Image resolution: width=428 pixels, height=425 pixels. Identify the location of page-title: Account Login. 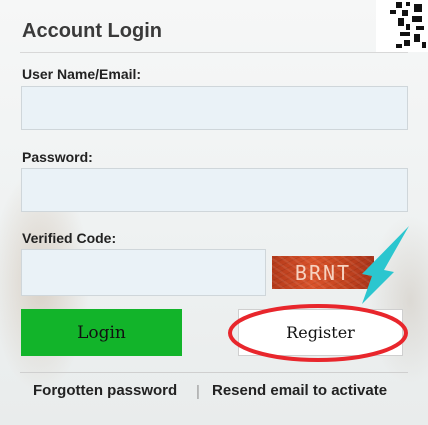
(92, 31).